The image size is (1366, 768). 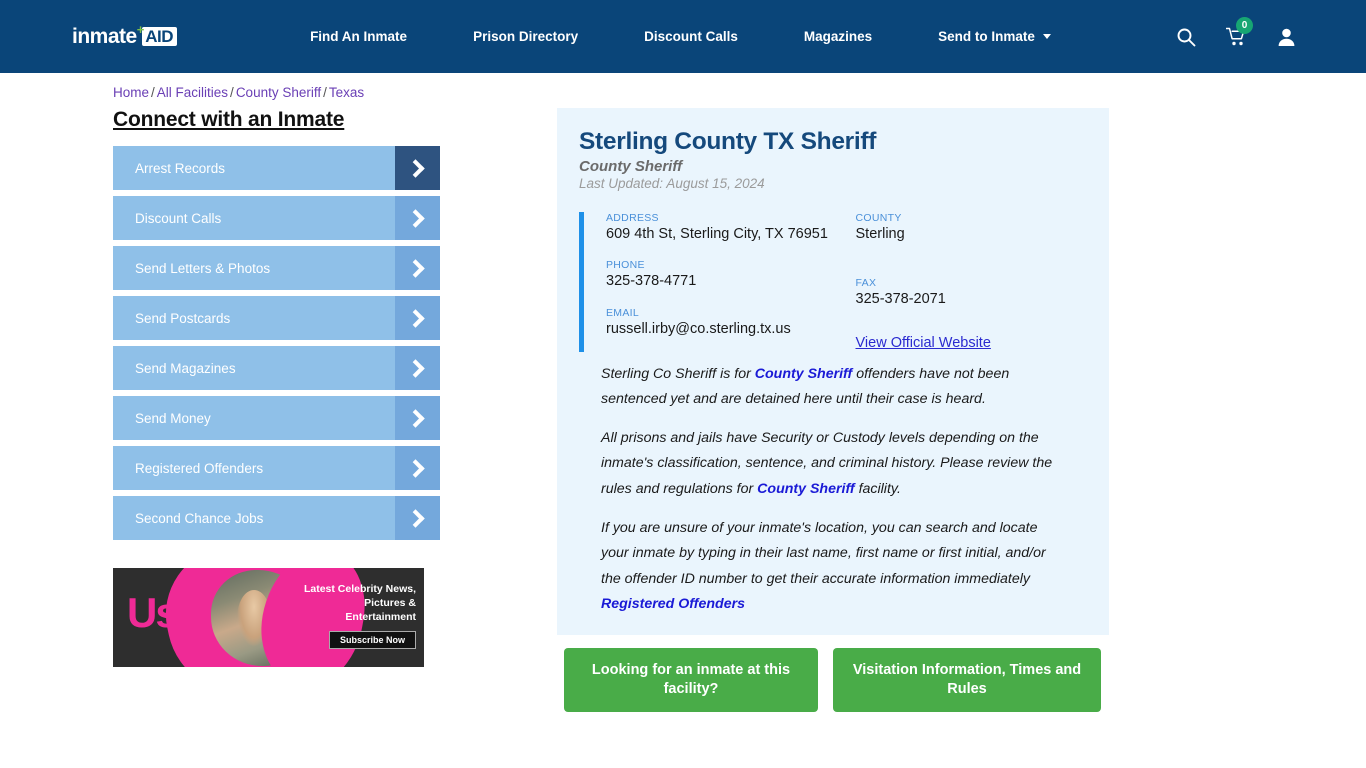 What do you see at coordinates (728, 141) in the screenshot?
I see `page-title: Sterling County TX Sheriff` at bounding box center [728, 141].